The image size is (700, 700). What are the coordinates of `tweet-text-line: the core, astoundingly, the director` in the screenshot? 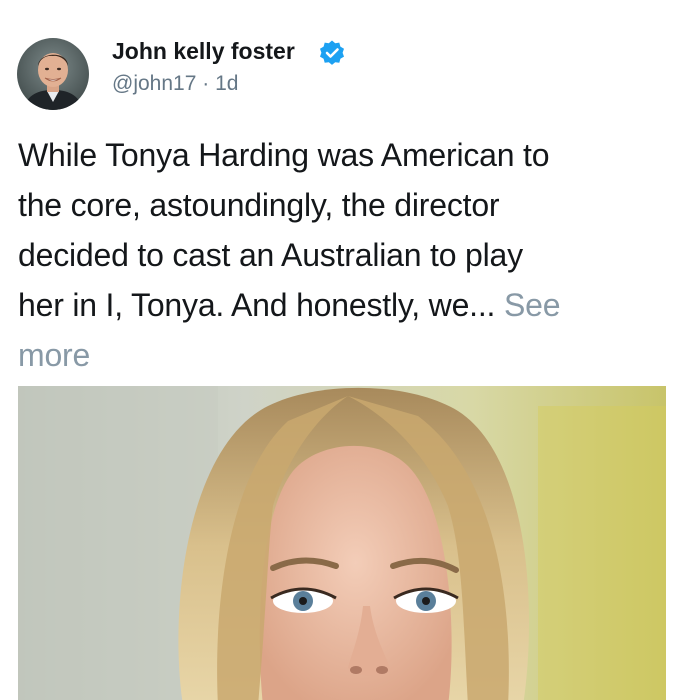 It's located at (259, 205).